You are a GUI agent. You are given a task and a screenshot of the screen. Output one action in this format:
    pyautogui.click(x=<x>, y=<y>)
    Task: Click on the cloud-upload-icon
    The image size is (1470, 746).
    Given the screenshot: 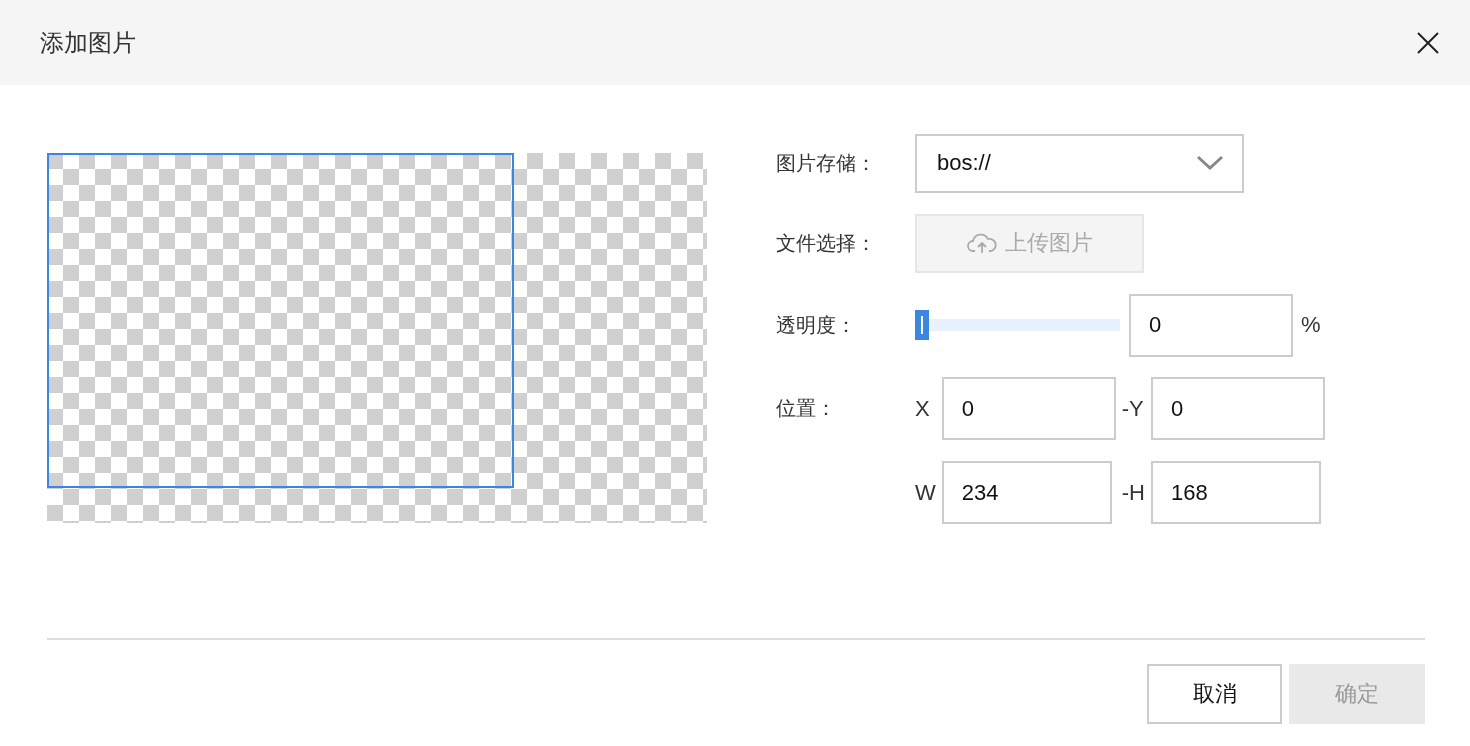 What is the action you would take?
    pyautogui.click(x=981, y=243)
    